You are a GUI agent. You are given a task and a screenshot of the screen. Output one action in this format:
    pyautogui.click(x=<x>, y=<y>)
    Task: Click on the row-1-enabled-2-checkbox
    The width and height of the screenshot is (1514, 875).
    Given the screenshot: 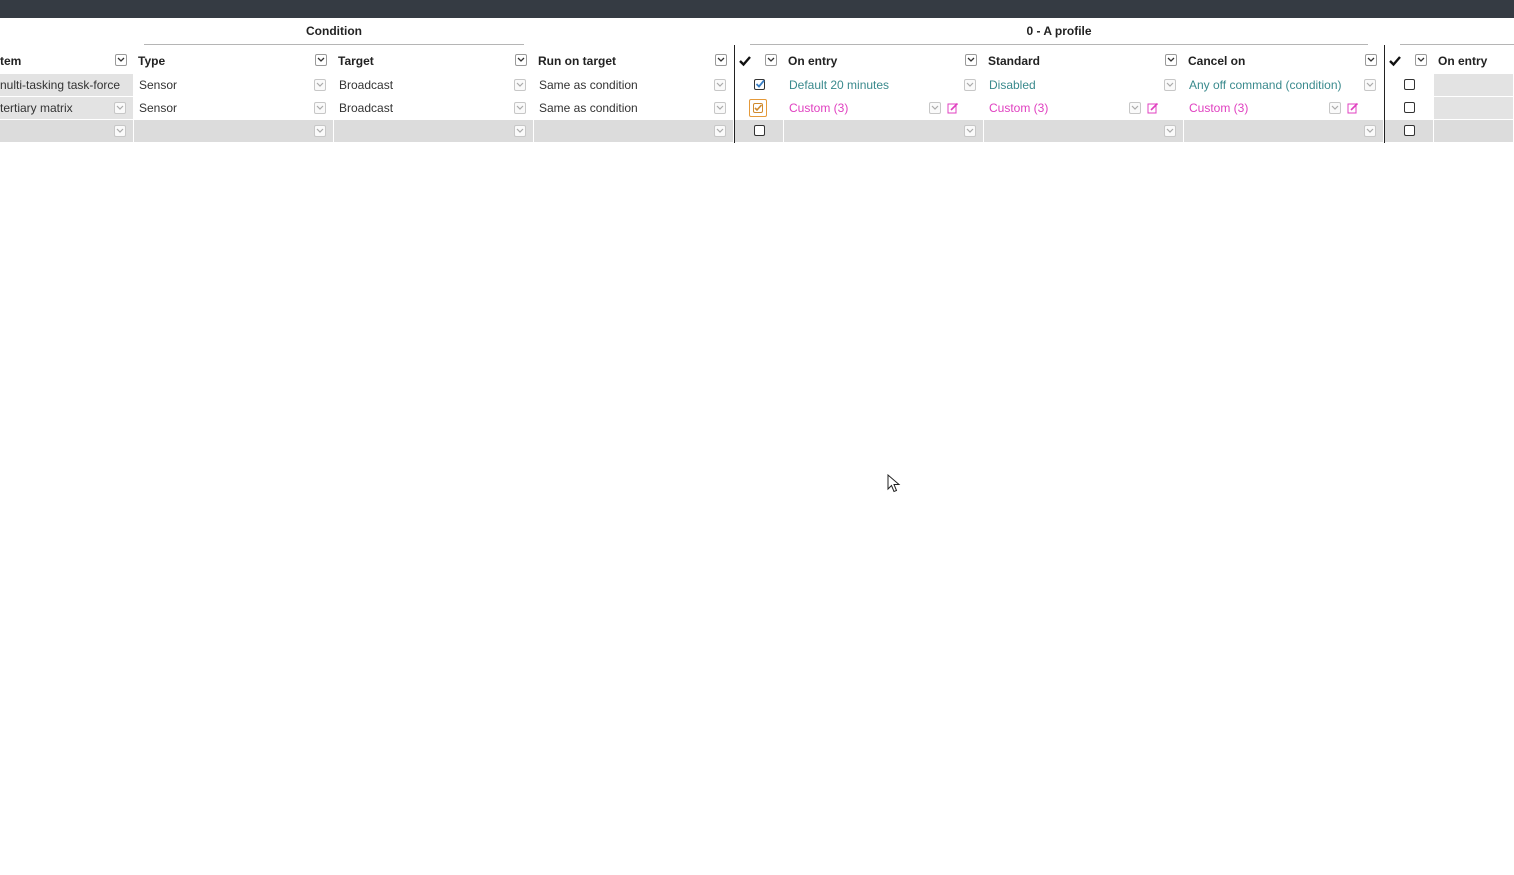 What is the action you would take?
    pyautogui.click(x=1409, y=84)
    